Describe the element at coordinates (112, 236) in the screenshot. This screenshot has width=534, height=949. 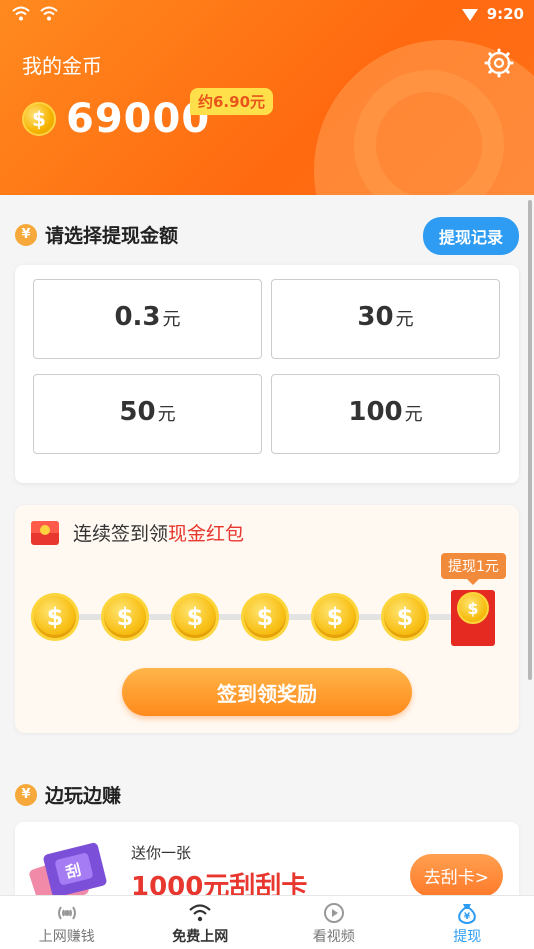
I see `withdraw-section-title: 请选择提现金额` at that location.